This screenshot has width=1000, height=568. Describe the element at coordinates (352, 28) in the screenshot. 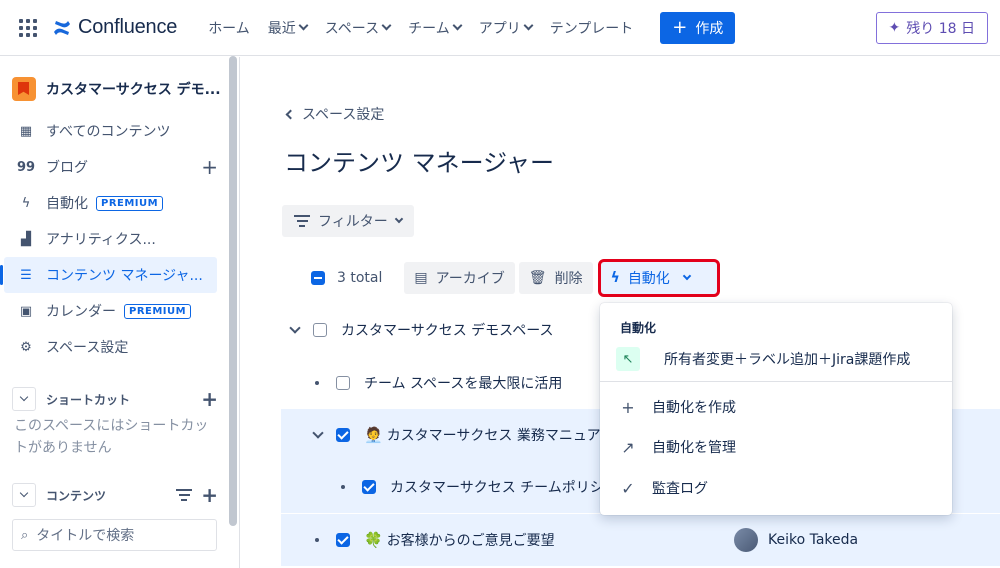

I see `nav-spaces-label: スペース` at that location.